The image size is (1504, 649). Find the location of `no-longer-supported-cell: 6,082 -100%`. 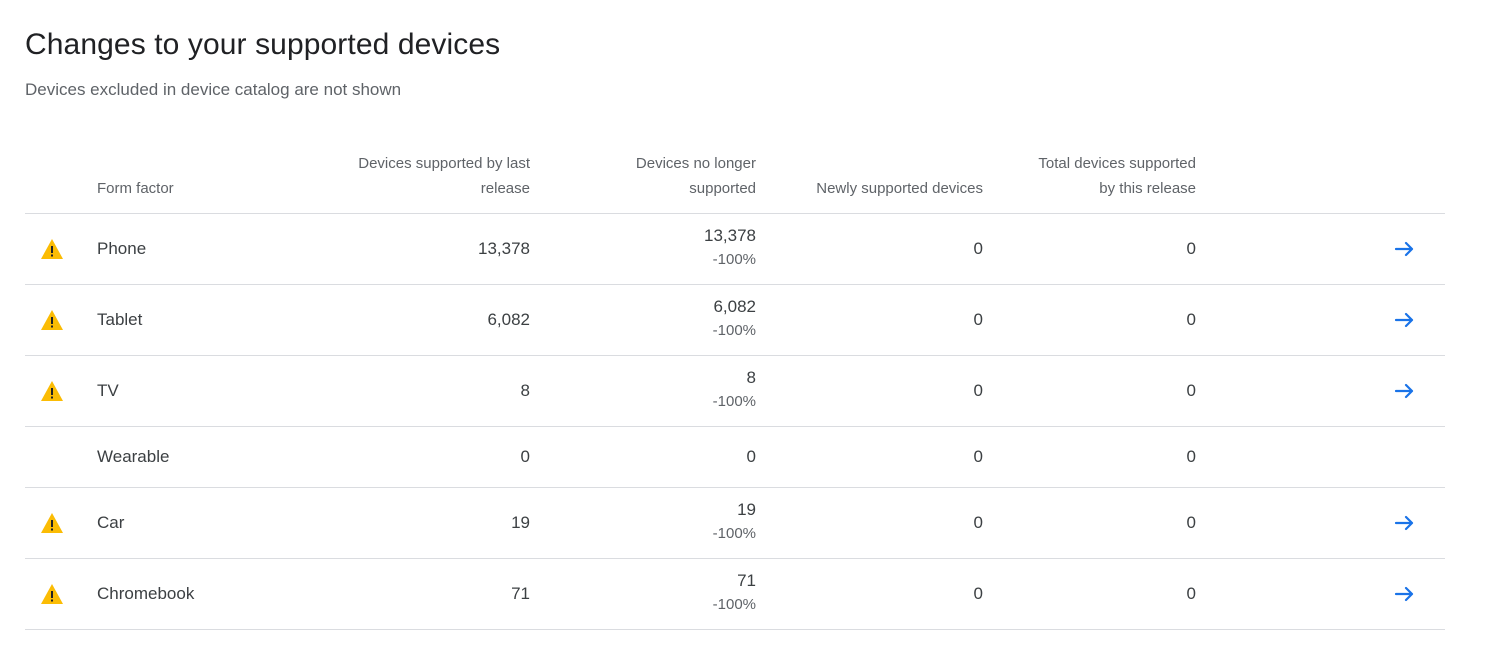

no-longer-supported-cell: 6,082 -100% is located at coordinates (734, 320).